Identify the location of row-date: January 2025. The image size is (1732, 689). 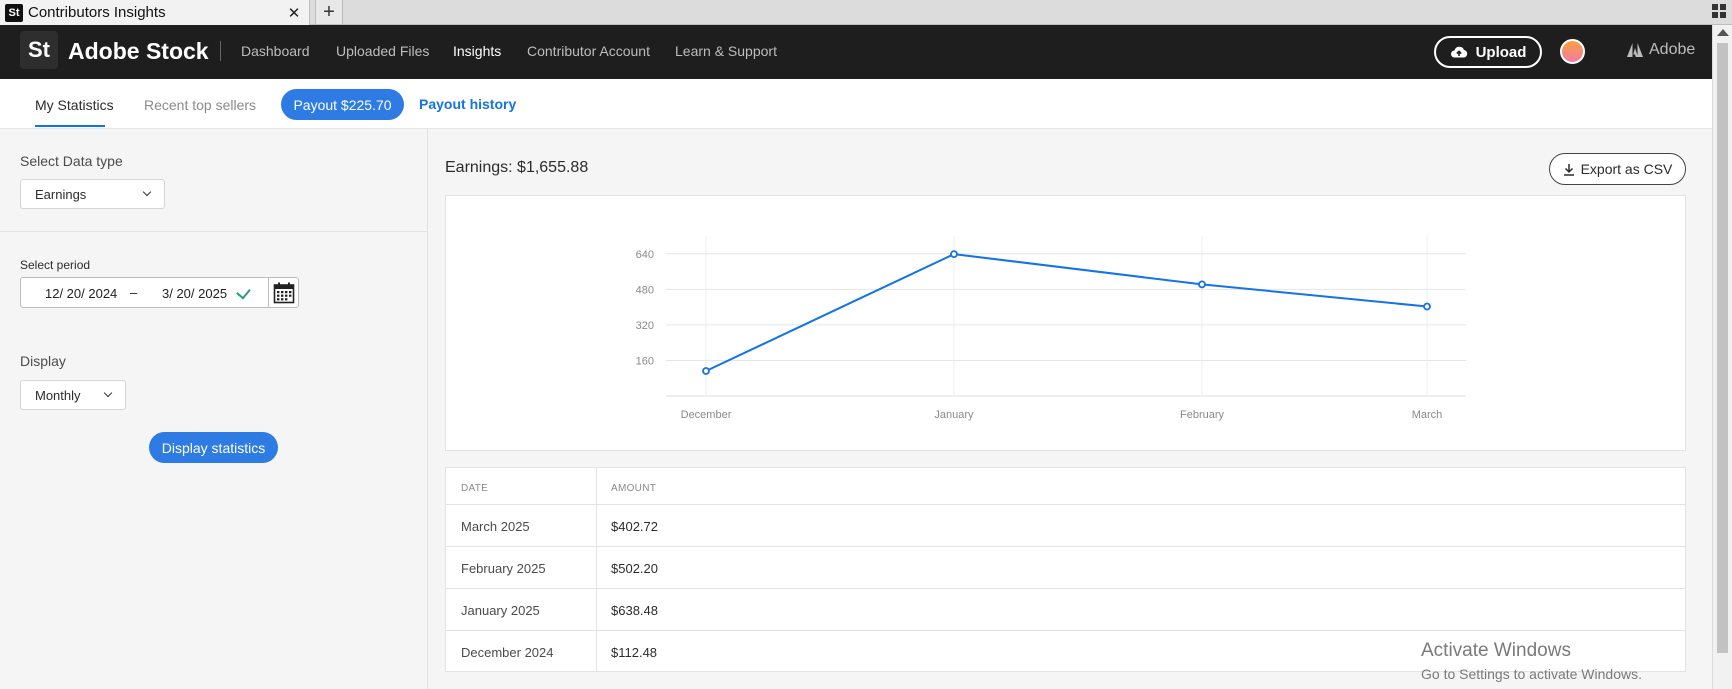
(500, 610).